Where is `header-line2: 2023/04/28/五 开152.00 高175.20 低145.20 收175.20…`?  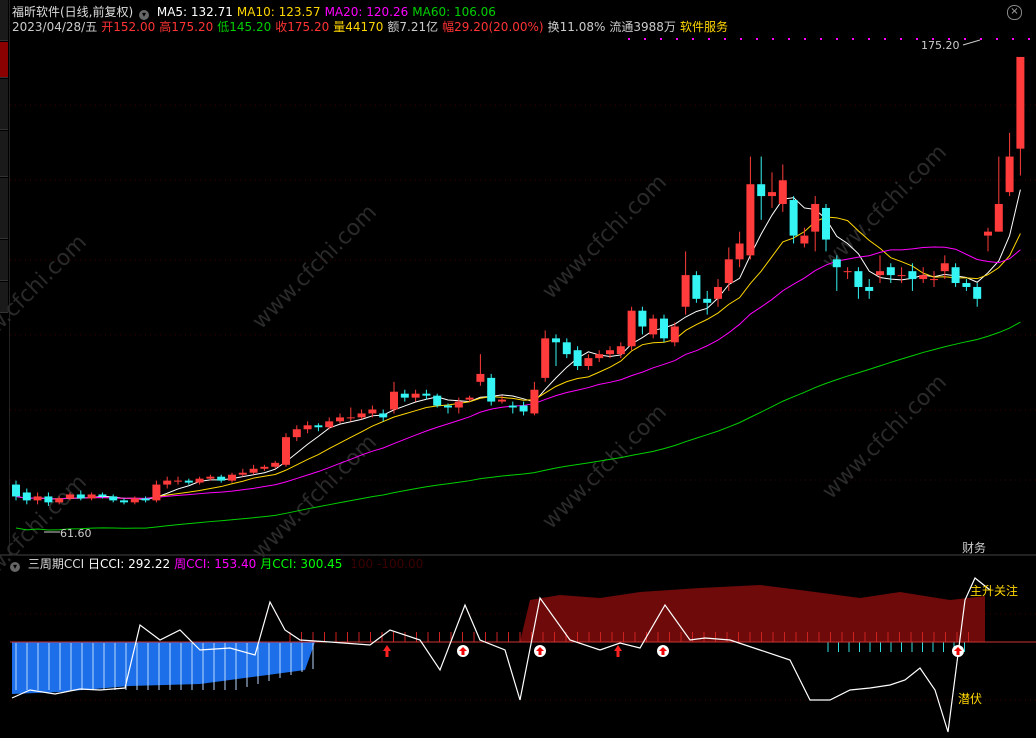
header-line2: 2023/04/28/五 开152.00 高175.20 低145.20 收175.20… is located at coordinates (372, 27).